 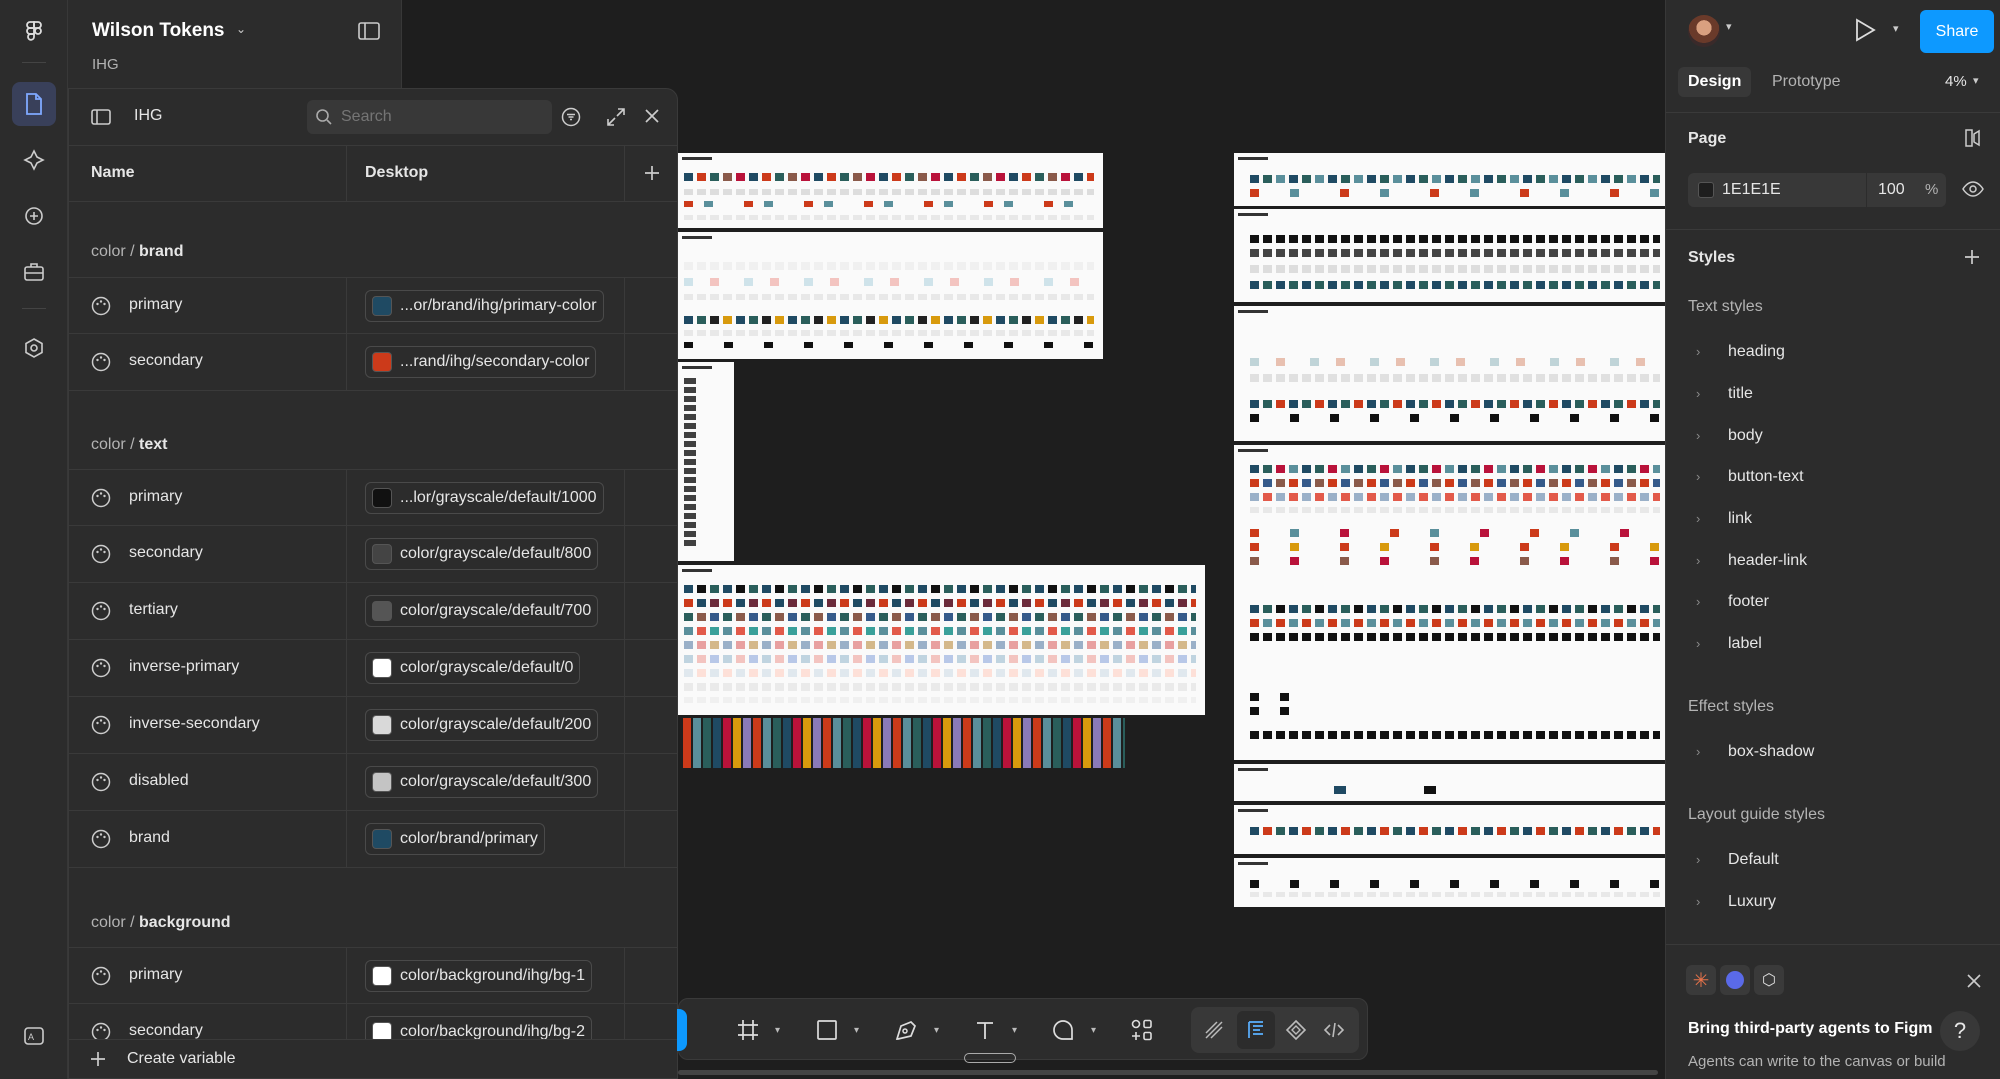 I want to click on variable-row: primary color/background/ihg/bg-1, so click(x=373, y=976).